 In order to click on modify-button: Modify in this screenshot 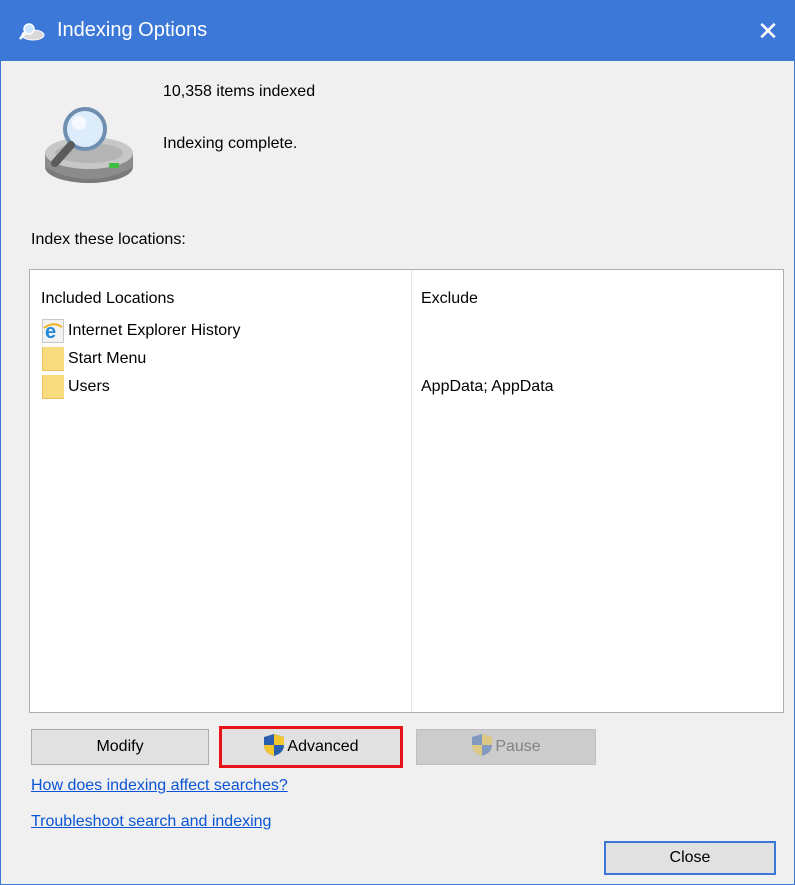, I will do `click(120, 747)`.